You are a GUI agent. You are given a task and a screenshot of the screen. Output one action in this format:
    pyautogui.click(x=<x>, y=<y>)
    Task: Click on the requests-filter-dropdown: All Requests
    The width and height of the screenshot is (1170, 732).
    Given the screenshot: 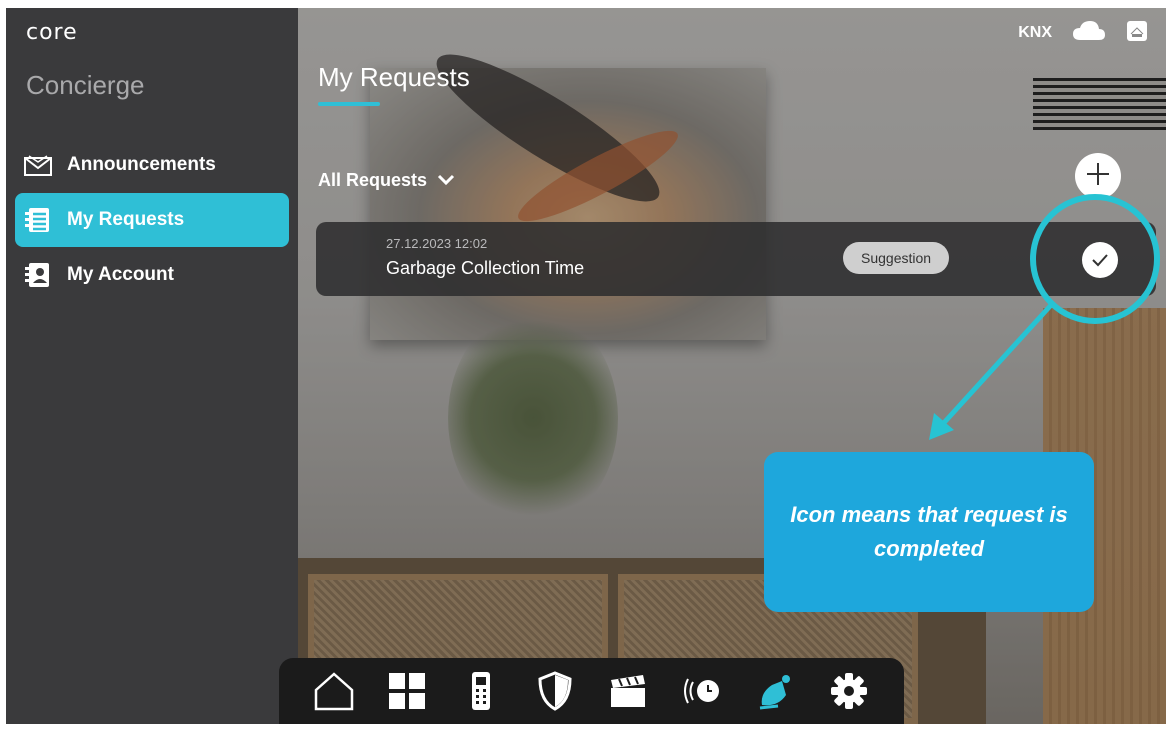 What is the action you would take?
    pyautogui.click(x=386, y=180)
    